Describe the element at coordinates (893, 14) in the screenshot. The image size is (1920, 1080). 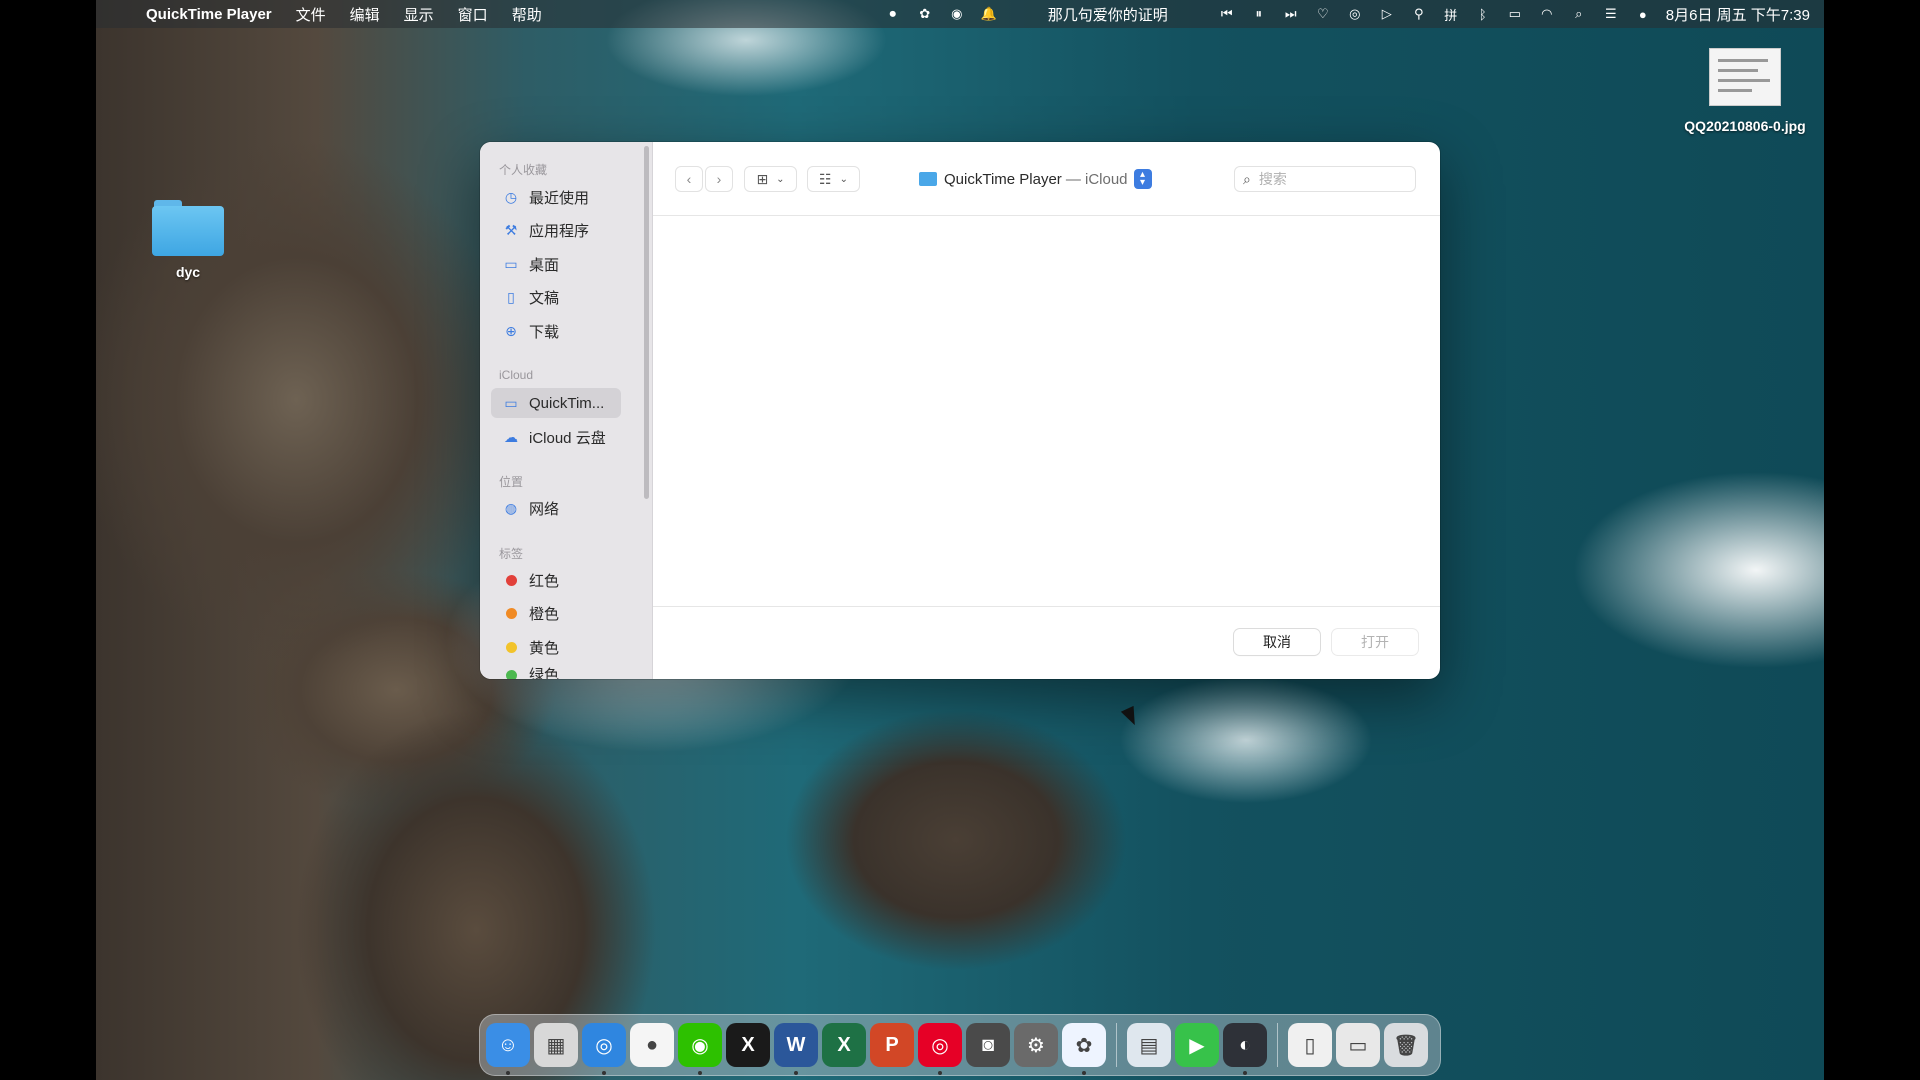
I see `screen-record-icon: ⏺` at that location.